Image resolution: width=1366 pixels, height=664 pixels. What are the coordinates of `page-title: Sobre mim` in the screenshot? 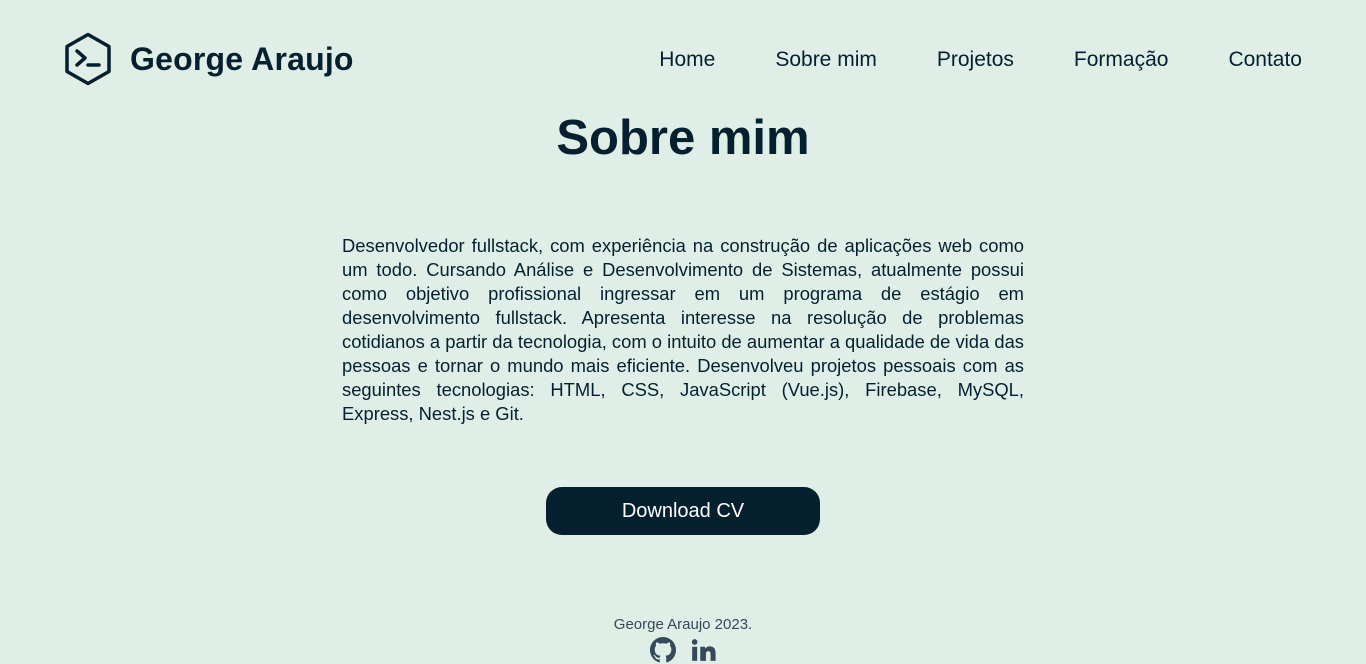 It's located at (683, 138).